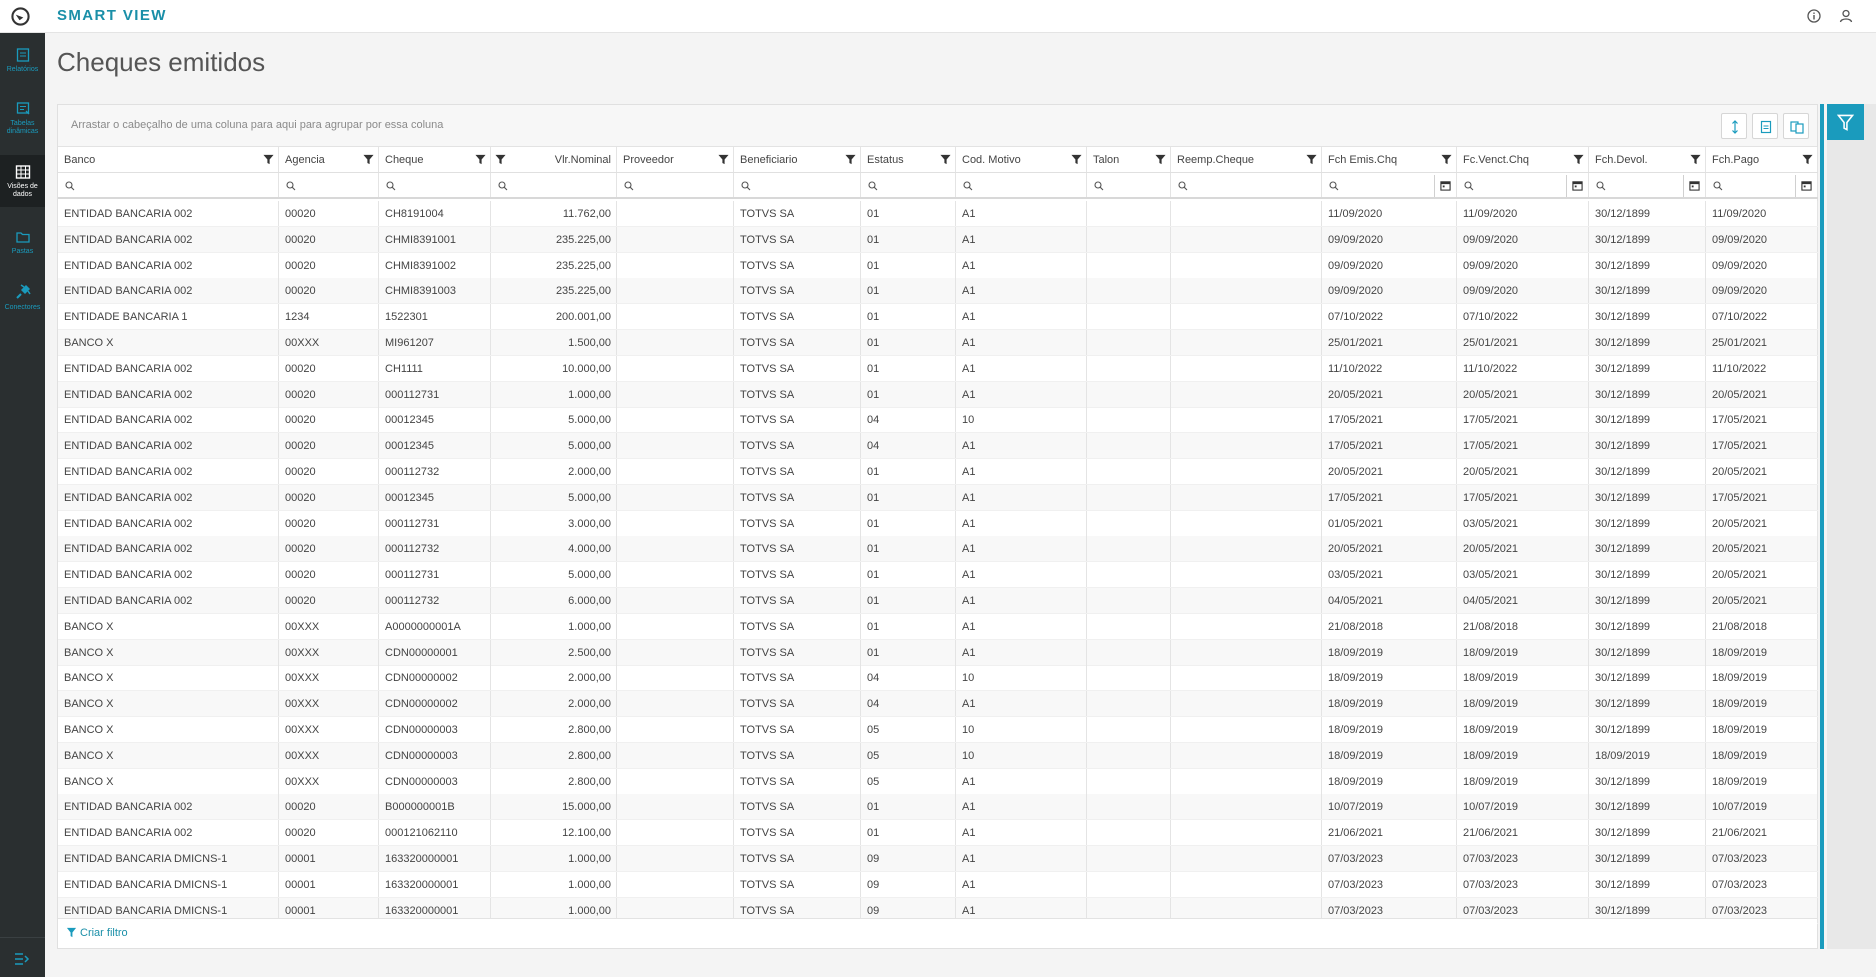 The height and width of the screenshot is (977, 1876). I want to click on column-header-banco: Banco, so click(168, 159).